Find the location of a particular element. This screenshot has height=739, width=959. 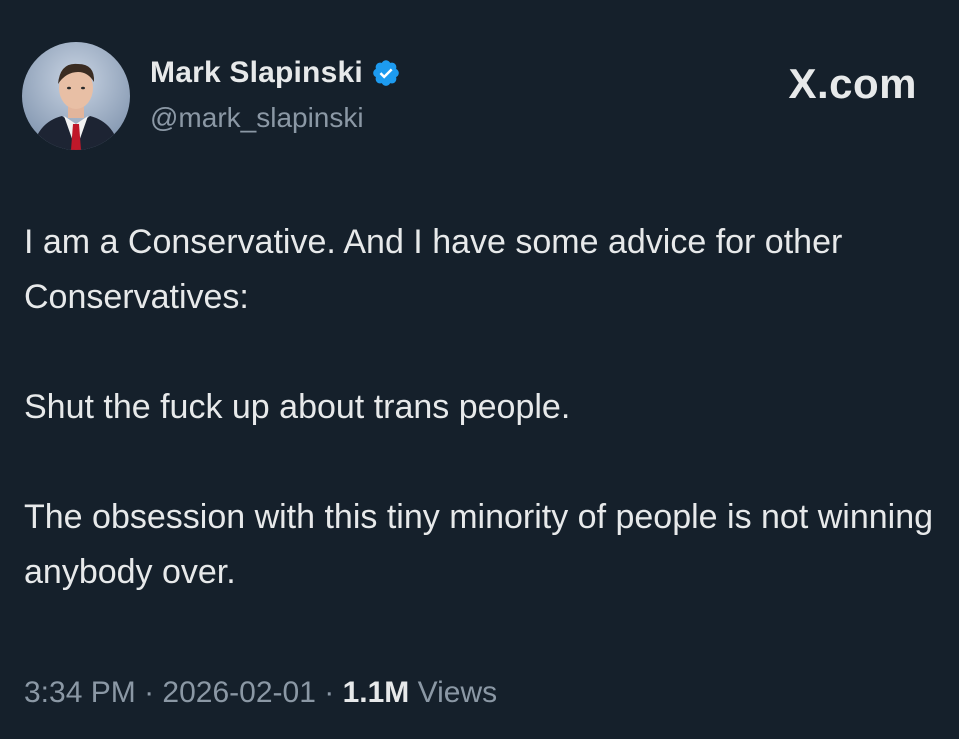

views-label: Views is located at coordinates (457, 692).